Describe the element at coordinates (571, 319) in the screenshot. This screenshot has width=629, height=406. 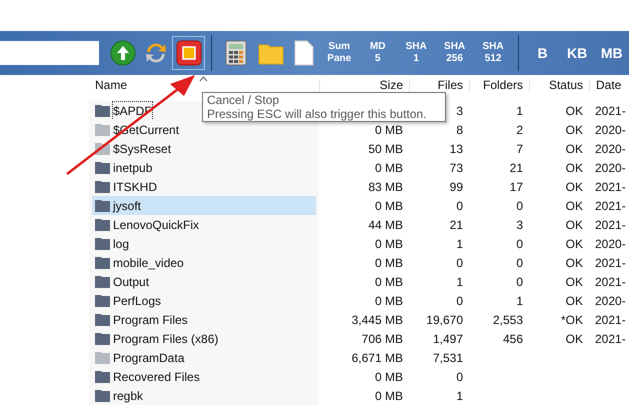
I see `table-cell: *OK` at that location.